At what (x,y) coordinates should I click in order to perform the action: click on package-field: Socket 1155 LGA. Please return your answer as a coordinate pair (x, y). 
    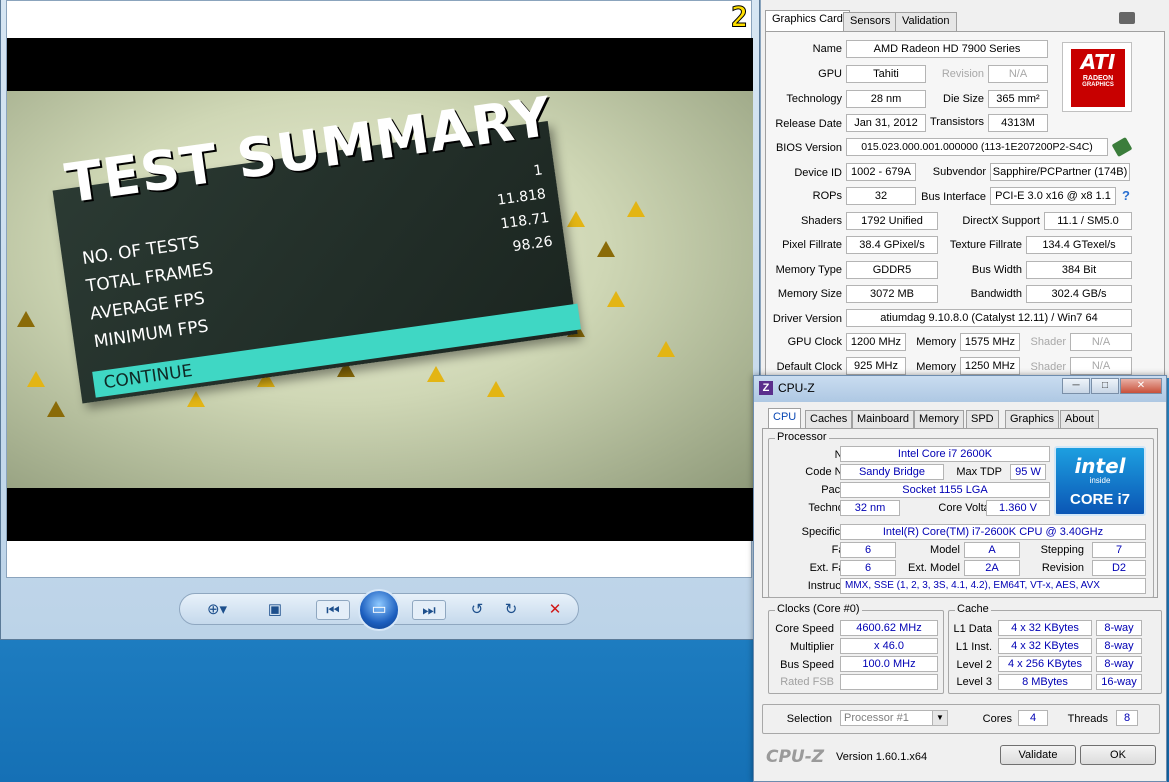
    Looking at the image, I should click on (945, 490).